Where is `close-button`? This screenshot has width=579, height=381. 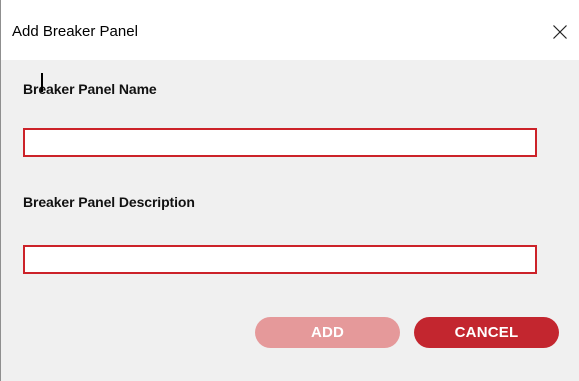 close-button is located at coordinates (560, 32).